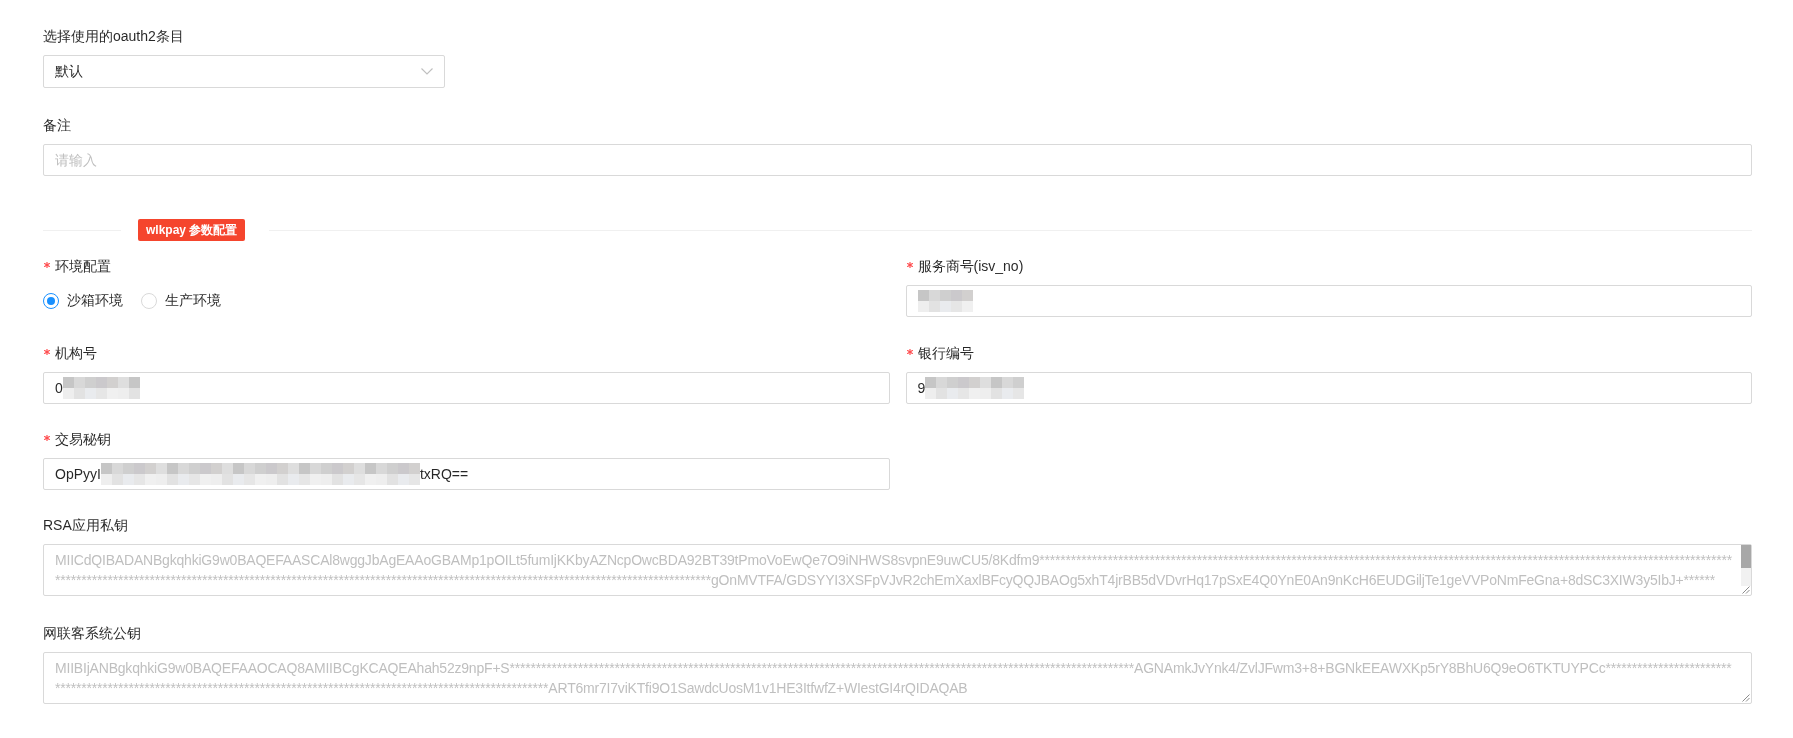 This screenshot has height=738, width=1793. Describe the element at coordinates (945, 353) in the screenshot. I see `field-label: 银行编号` at that location.